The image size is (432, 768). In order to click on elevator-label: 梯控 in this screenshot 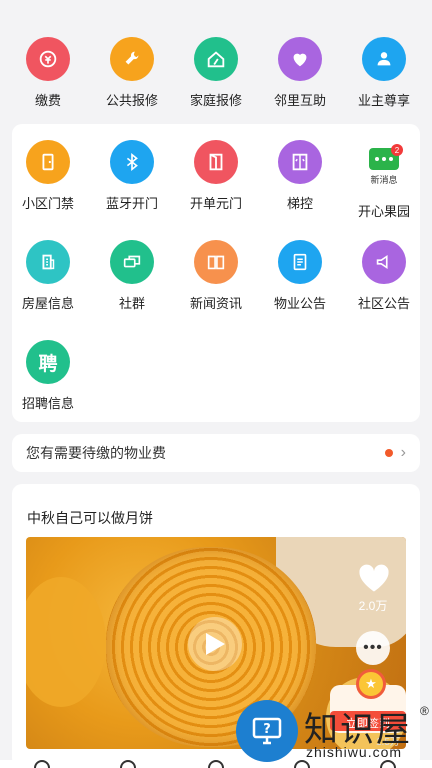, I will do `click(299, 203)`.